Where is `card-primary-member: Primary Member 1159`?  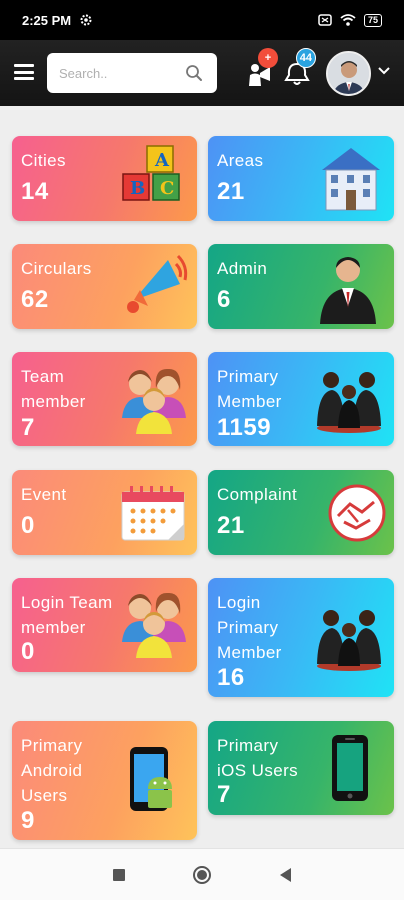
card-primary-member: Primary Member 1159 is located at coordinates (301, 399).